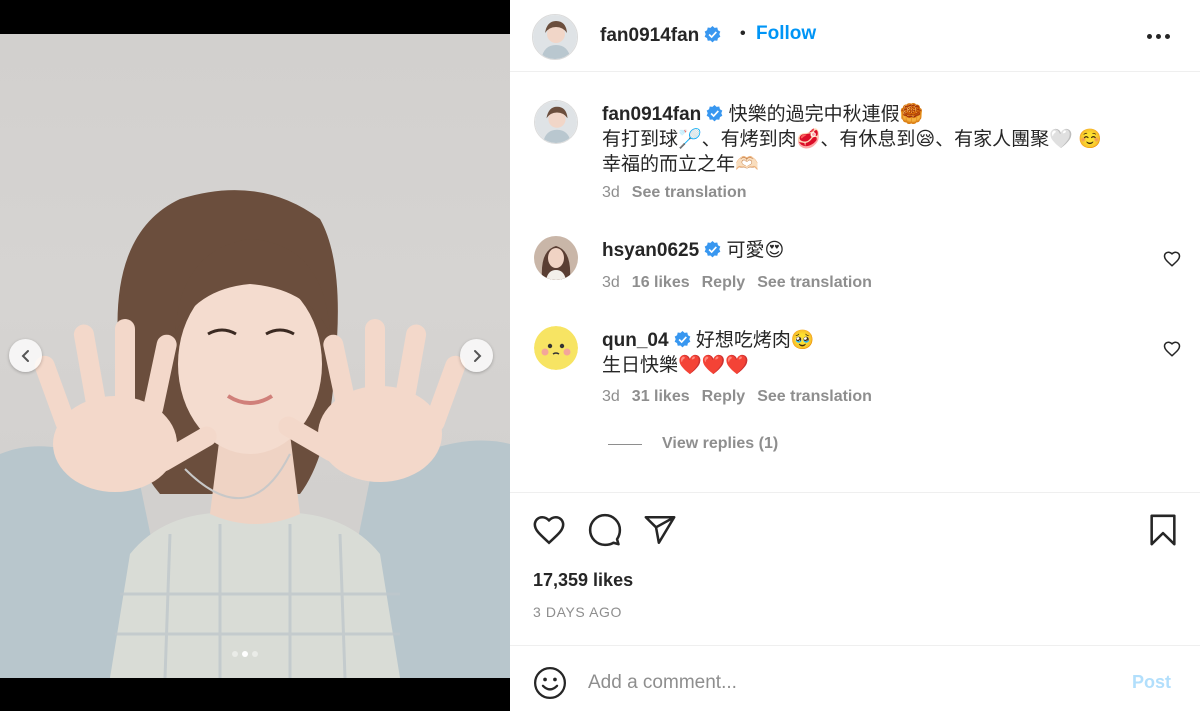 The width and height of the screenshot is (1200, 711). What do you see at coordinates (625, 444) in the screenshot?
I see `replies-divider` at bounding box center [625, 444].